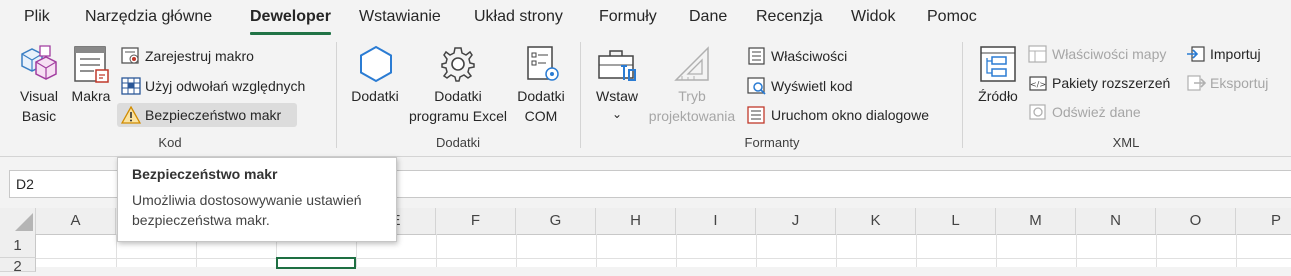 The image size is (1291, 276). I want to click on tab-widok: Widok, so click(873, 17).